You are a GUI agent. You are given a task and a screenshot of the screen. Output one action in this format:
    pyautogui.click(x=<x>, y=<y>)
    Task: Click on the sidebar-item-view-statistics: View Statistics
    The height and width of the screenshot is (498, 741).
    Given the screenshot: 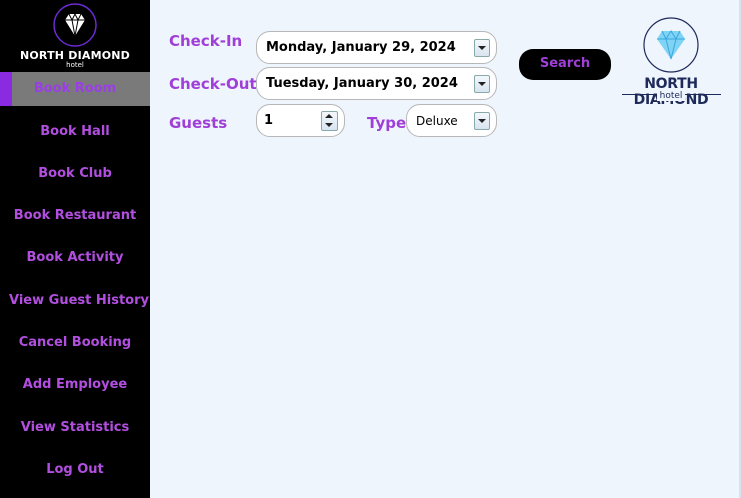 What is the action you would take?
    pyautogui.click(x=75, y=428)
    